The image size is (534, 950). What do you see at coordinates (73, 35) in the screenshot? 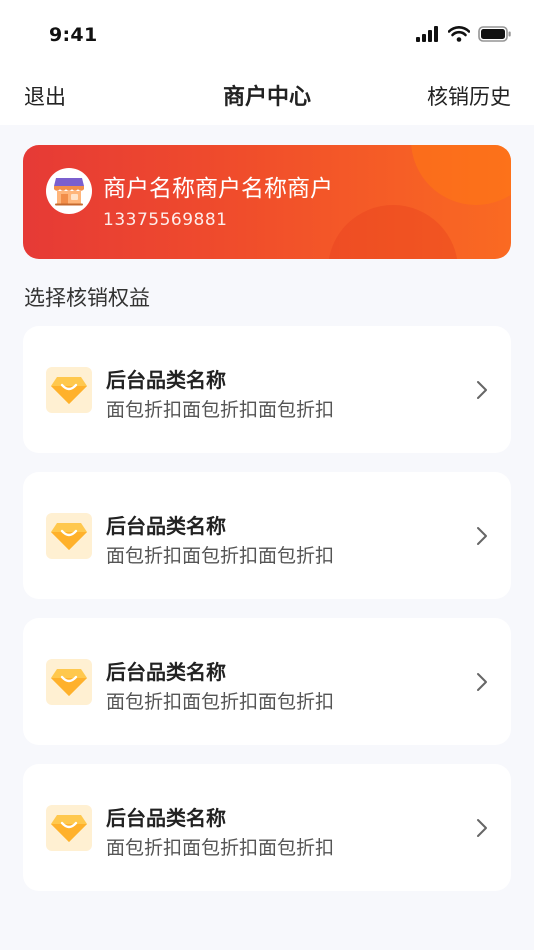
I see `status-time: 9:41` at bounding box center [73, 35].